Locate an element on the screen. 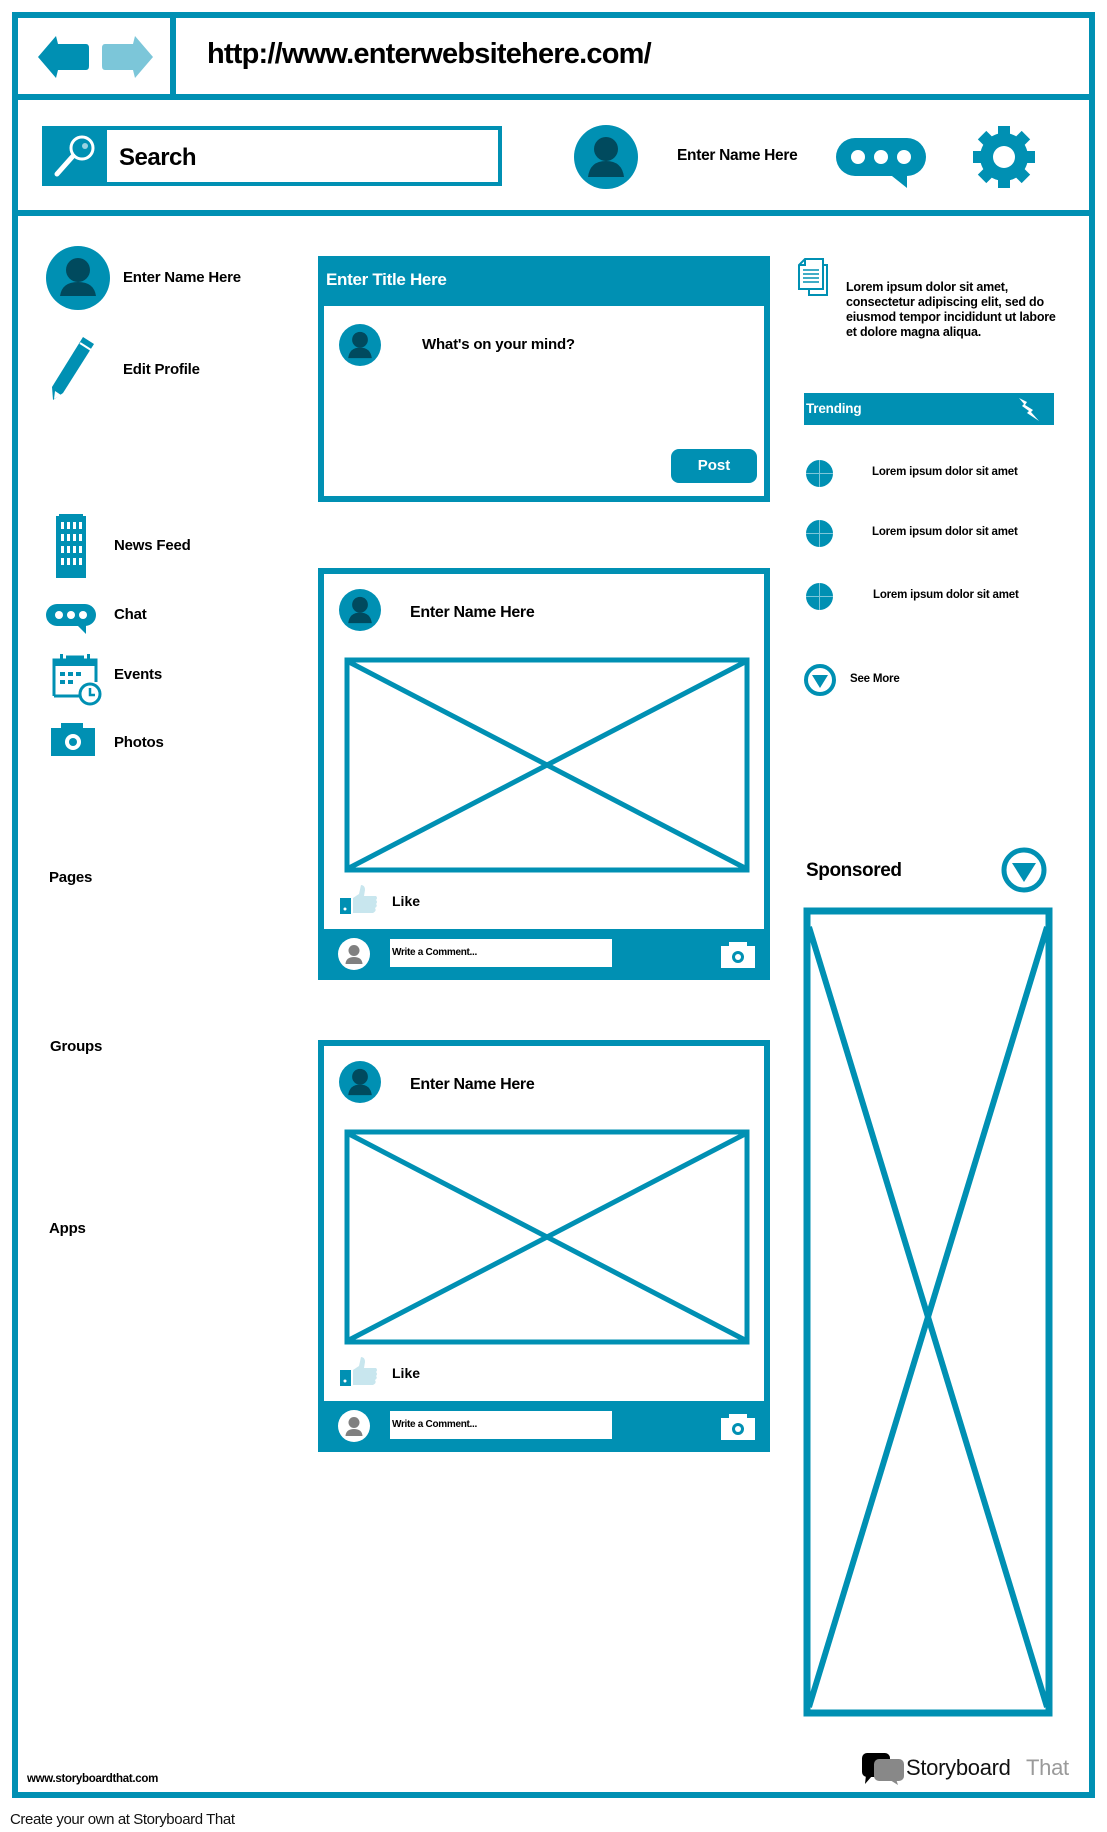 This screenshot has width=1107, height=1832. sponsored-toggle-icon is located at coordinates (1024, 870).